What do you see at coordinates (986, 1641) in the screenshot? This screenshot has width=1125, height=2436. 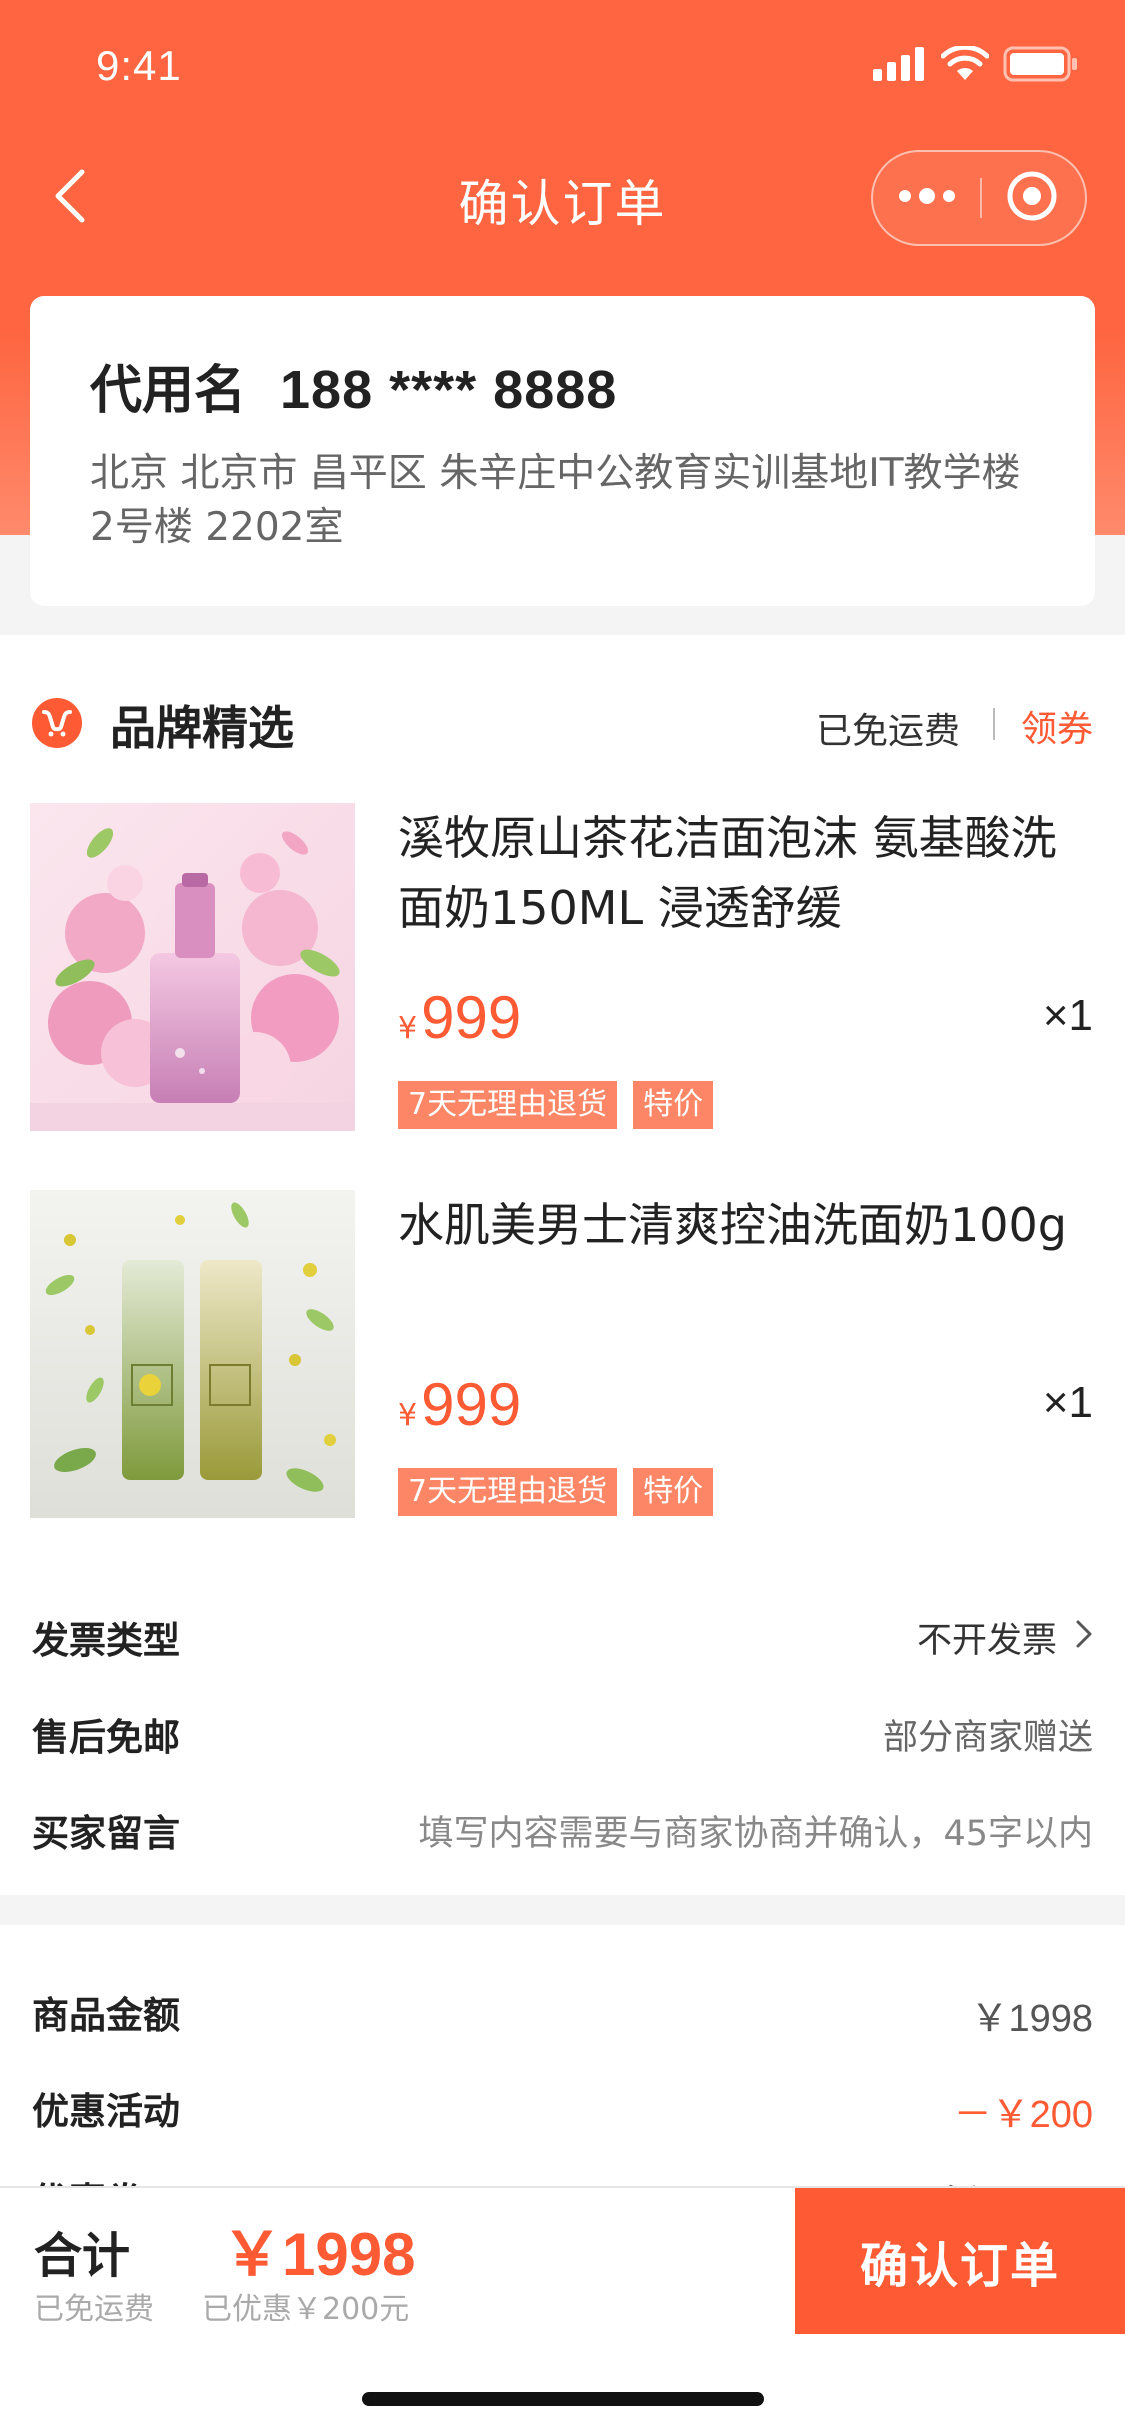 I see `invoice-type-text: 不开发票` at bounding box center [986, 1641].